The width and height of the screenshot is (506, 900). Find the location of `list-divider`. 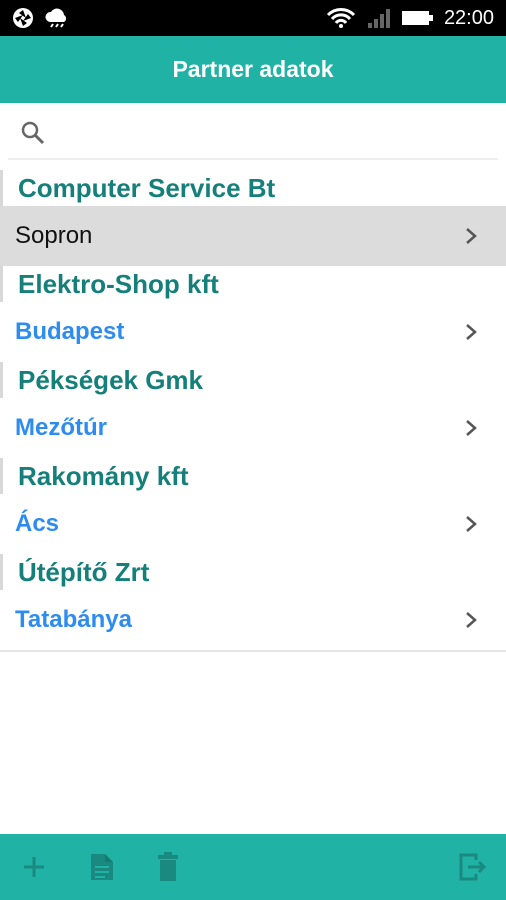

list-divider is located at coordinates (253, 651).